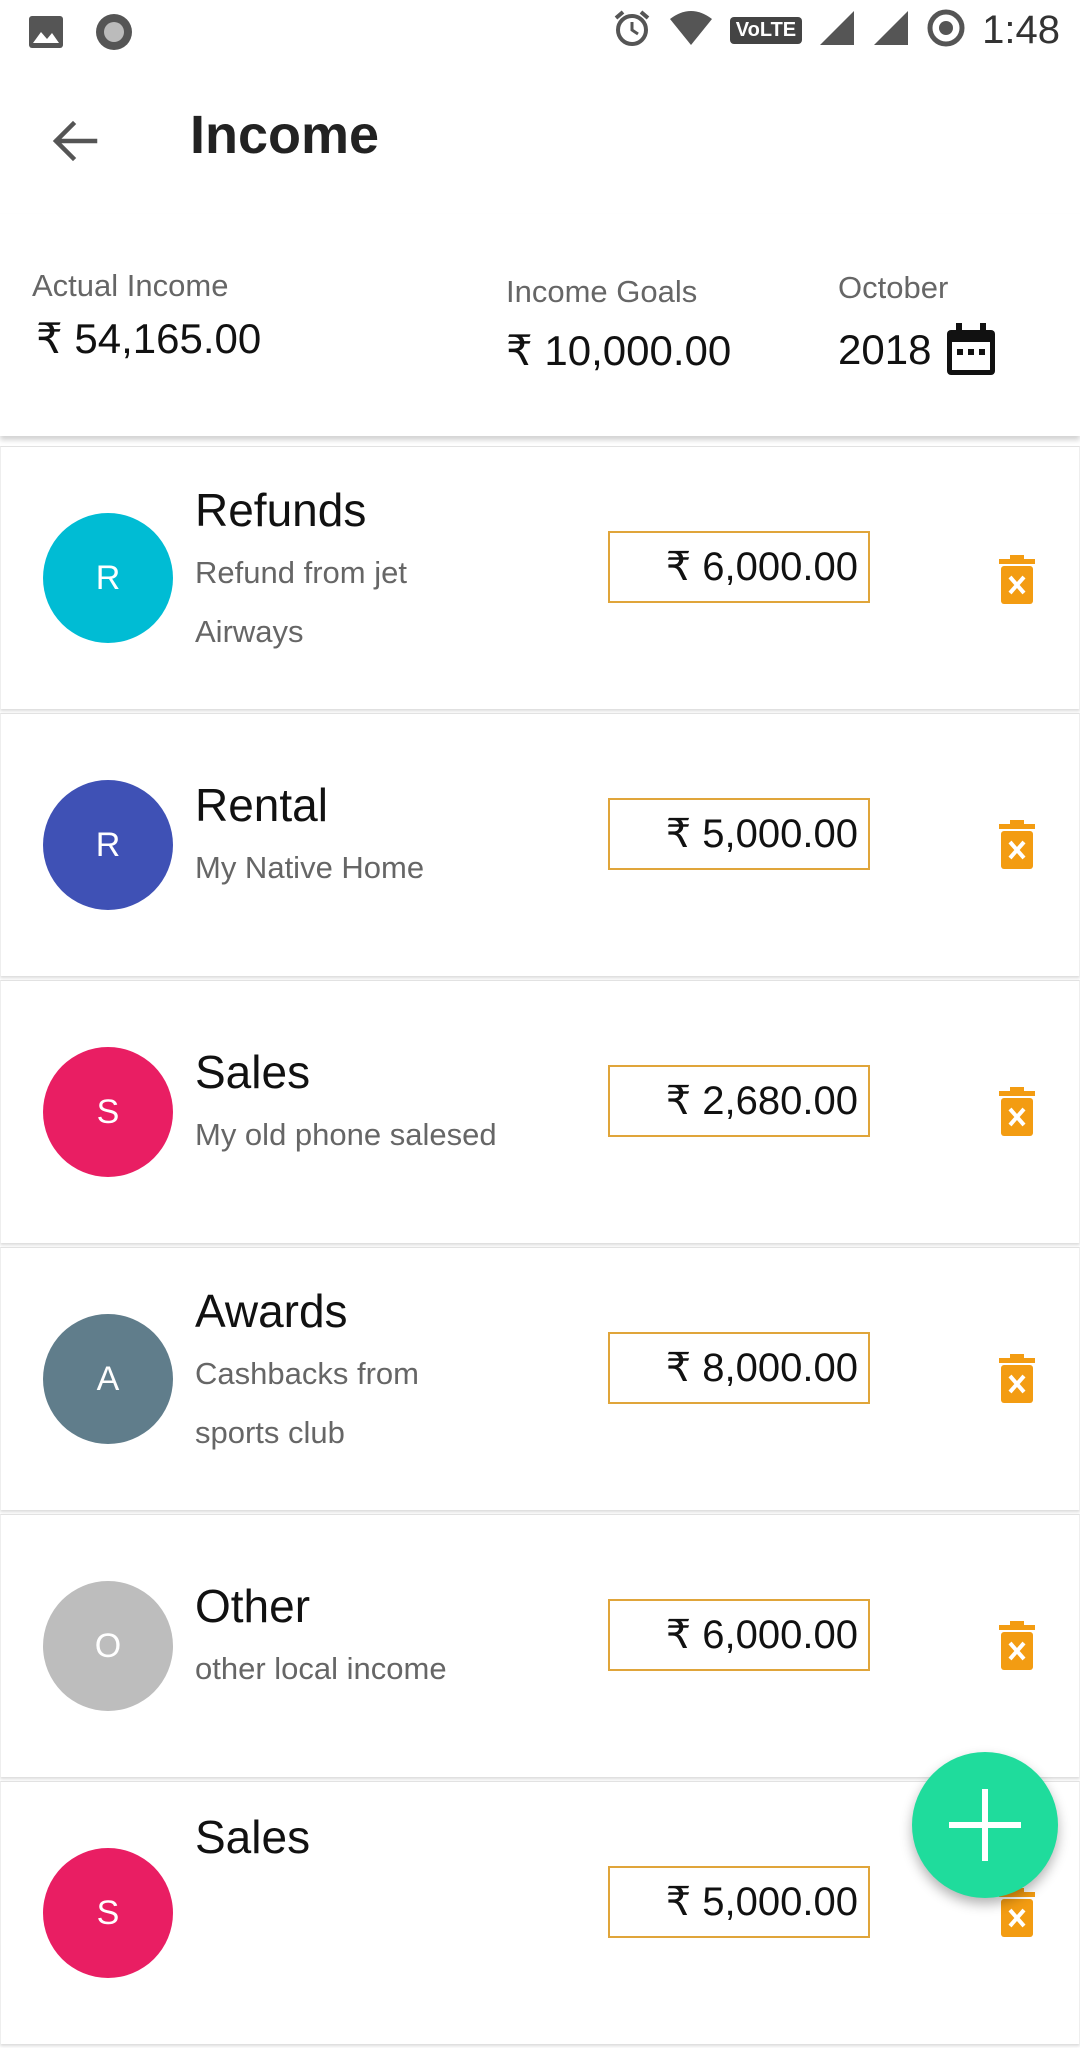 This screenshot has width=1080, height=2048. I want to click on income-item: R Rental My Native Home ₹ 5,000.00, so click(540, 844).